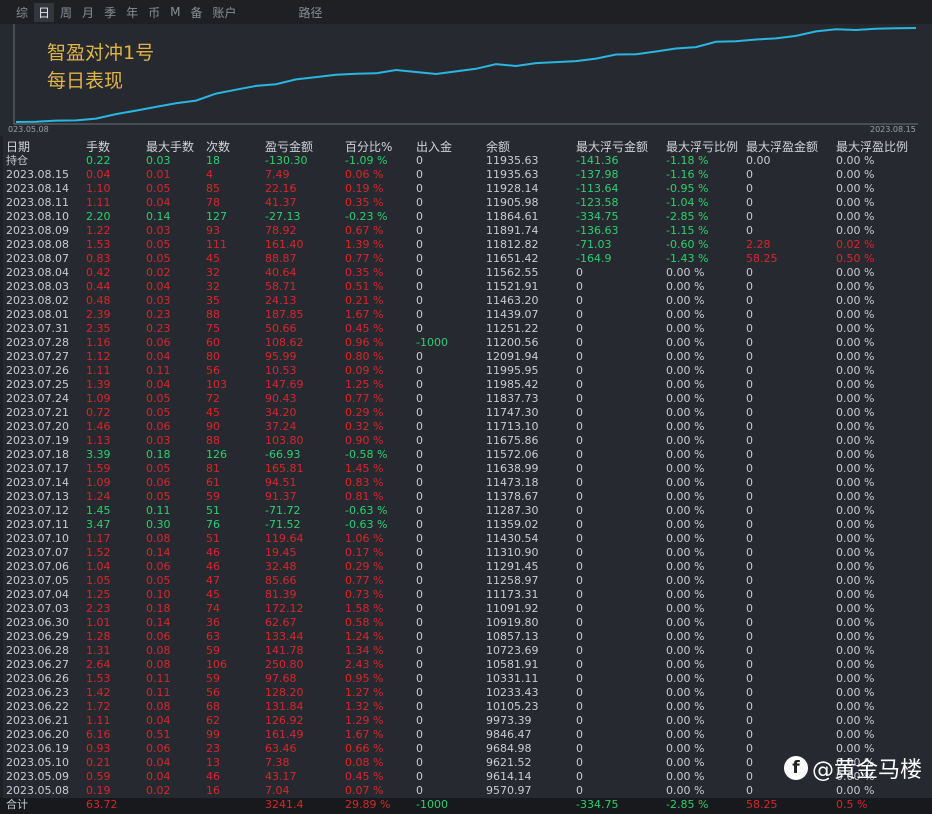 The width and height of the screenshot is (932, 814). Describe the element at coordinates (98, 734) in the screenshot. I see `cell-lots: 6.16` at that location.